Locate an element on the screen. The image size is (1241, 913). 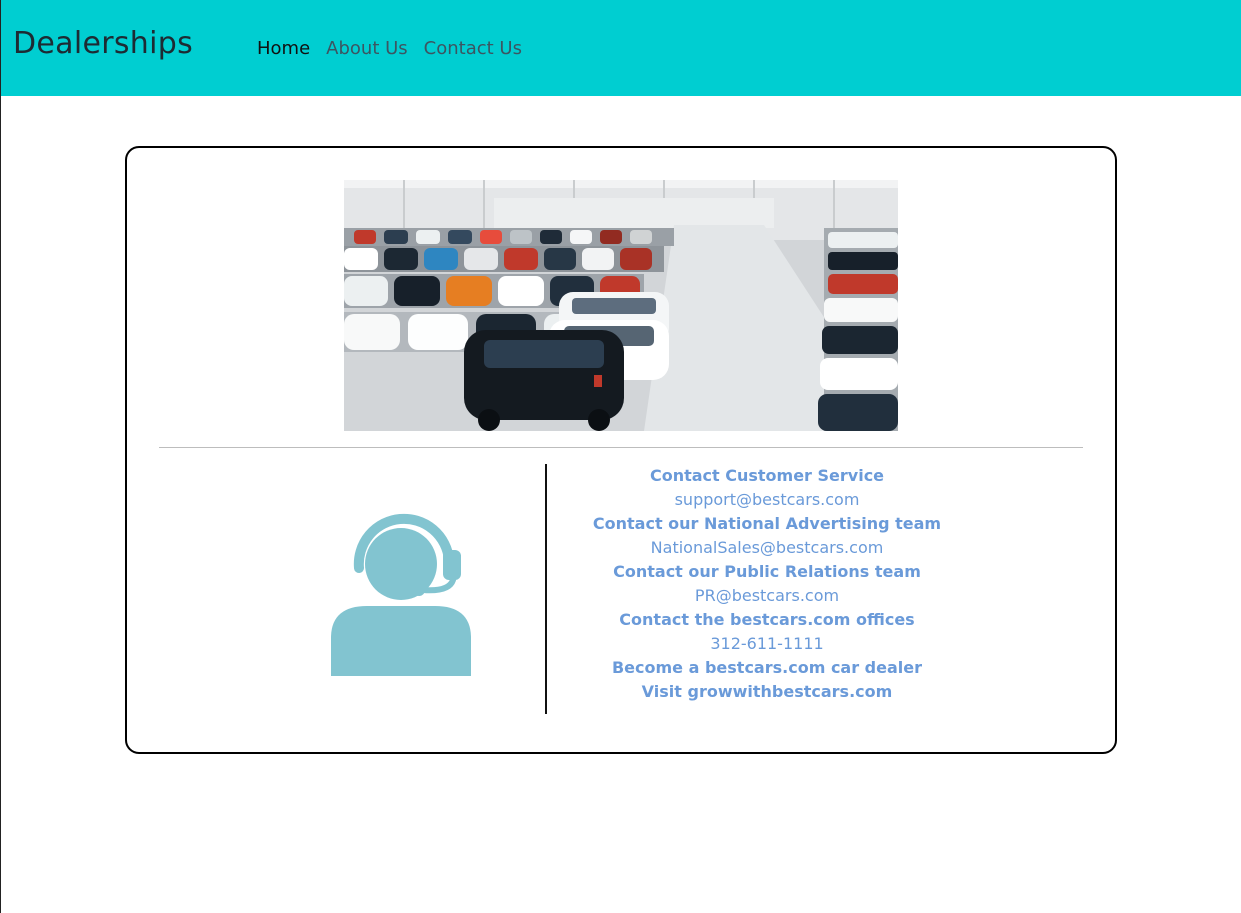
advertising-team-label: Contact our National Advertising team is located at coordinates (767, 523).